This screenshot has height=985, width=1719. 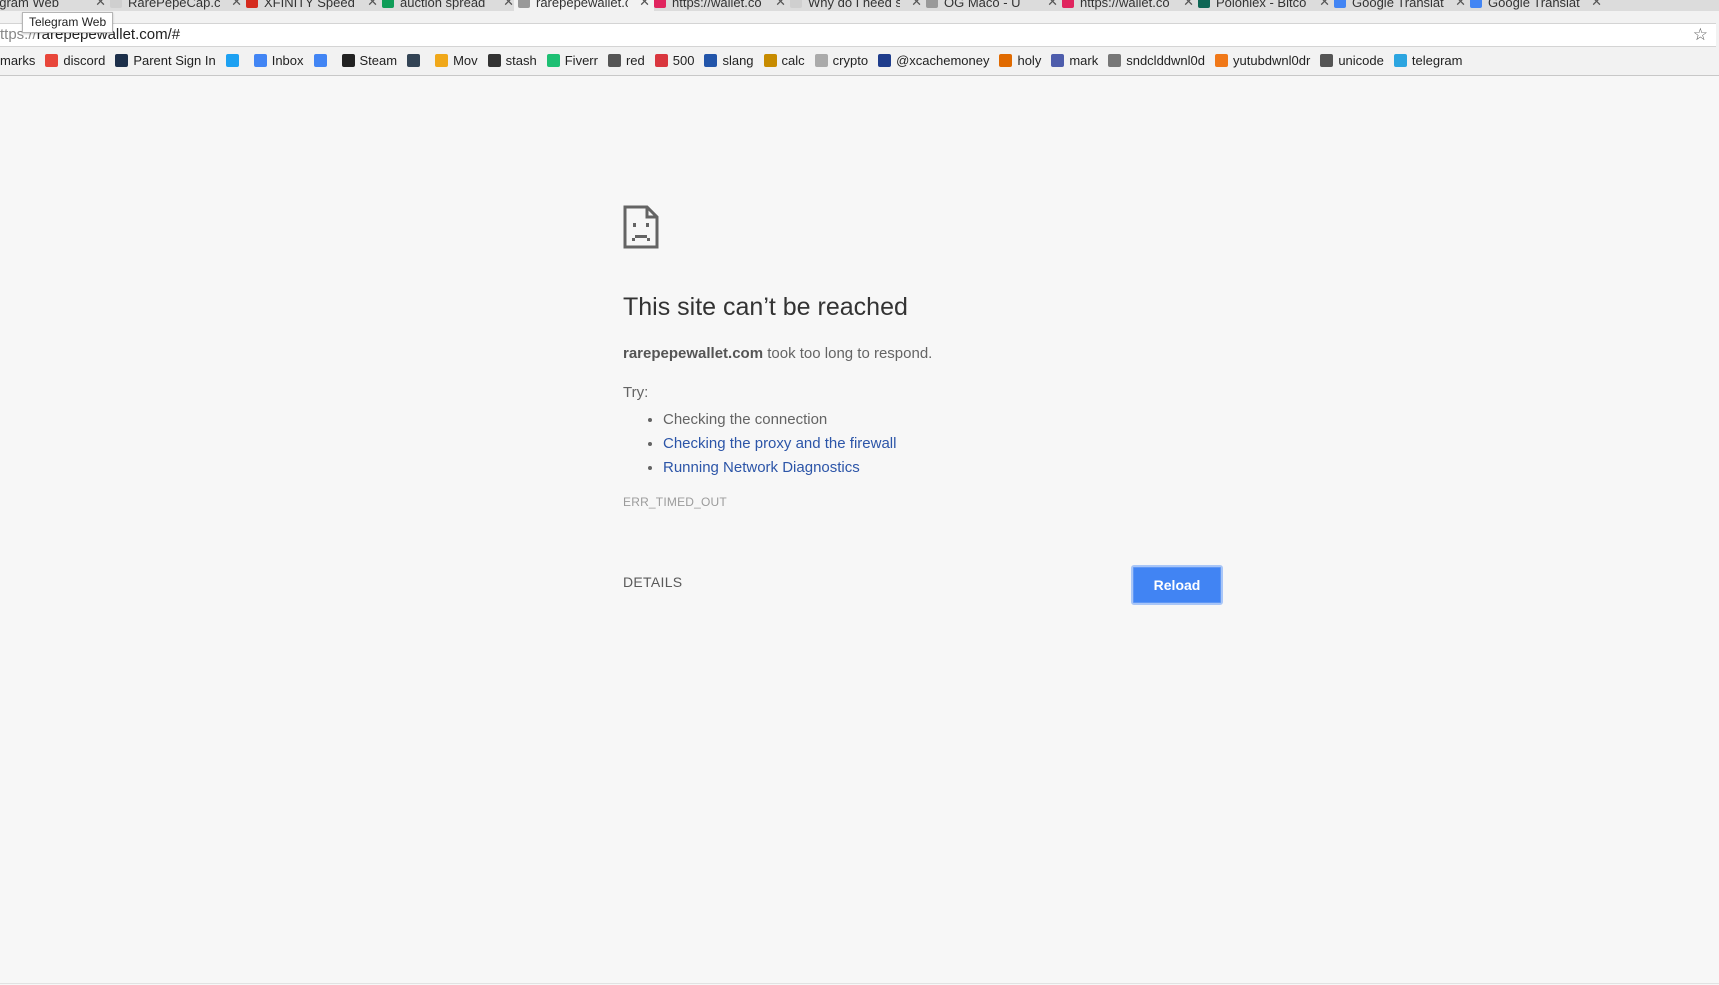 I want to click on suggestion-link: Running Network Diagnostics, so click(x=761, y=467).